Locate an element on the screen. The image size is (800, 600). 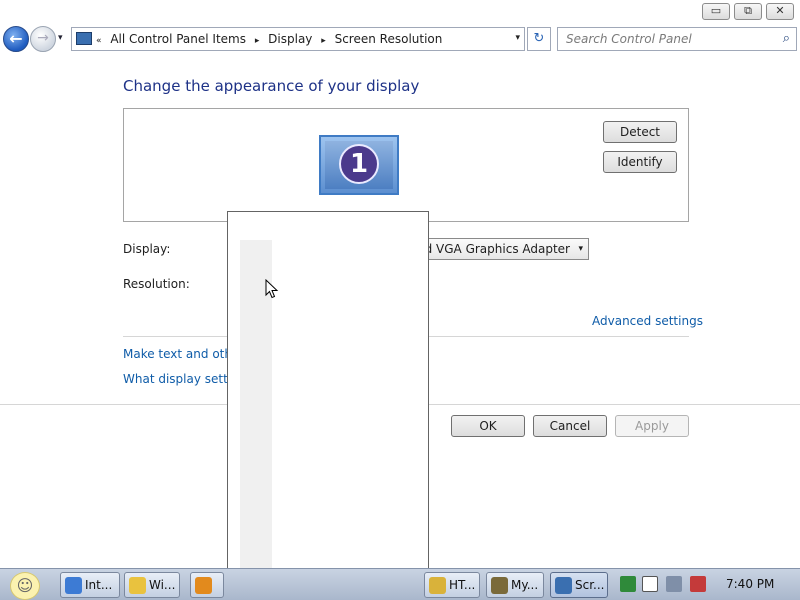
breadcrumb-overflow-icon: « is located at coordinates (99, 41).